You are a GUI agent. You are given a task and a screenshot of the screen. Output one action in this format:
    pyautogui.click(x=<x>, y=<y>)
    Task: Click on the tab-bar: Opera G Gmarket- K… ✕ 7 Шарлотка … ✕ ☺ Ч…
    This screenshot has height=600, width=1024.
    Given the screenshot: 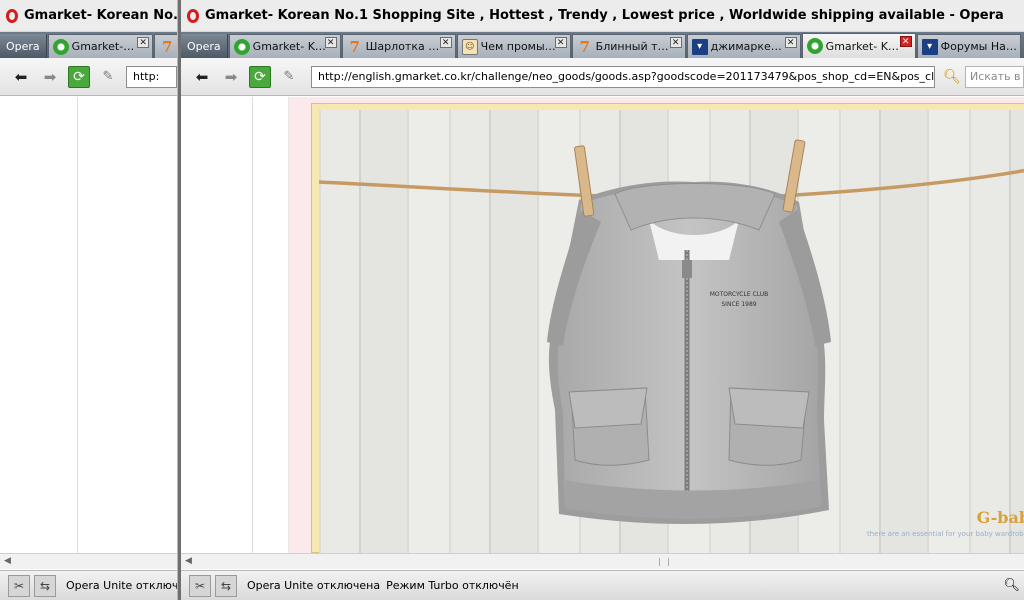 What is the action you would take?
    pyautogui.click(x=602, y=45)
    